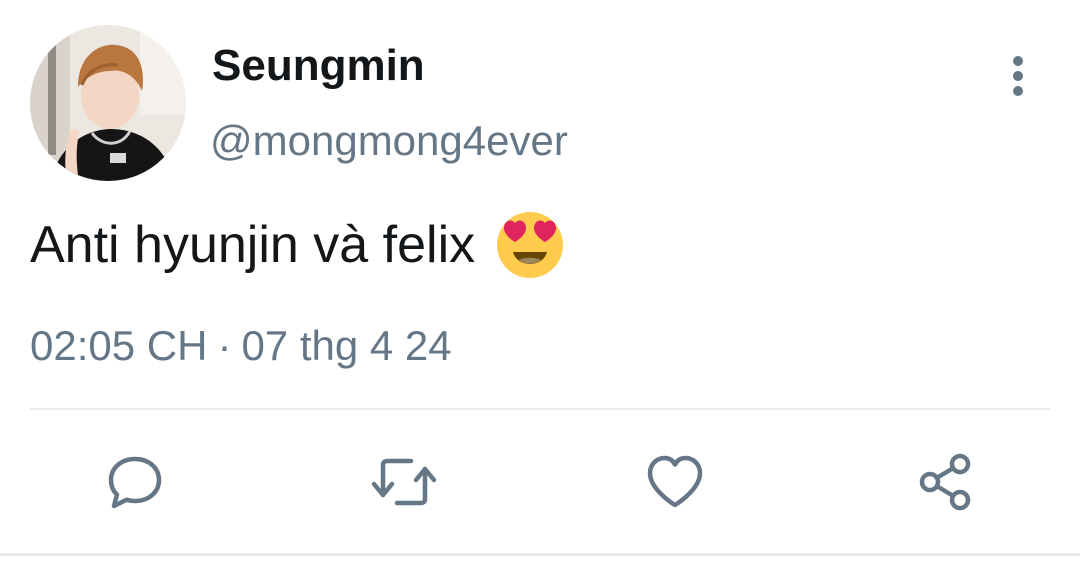  I want to click on tweet-text-content: Anti hyunjin và felix, so click(253, 245).